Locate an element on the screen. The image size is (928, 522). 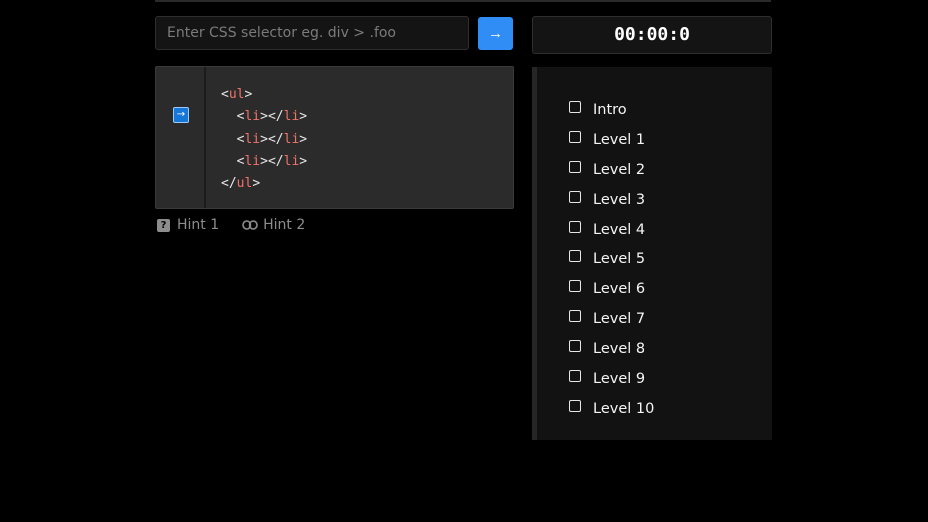
level-label: Level 8 is located at coordinates (619, 349).